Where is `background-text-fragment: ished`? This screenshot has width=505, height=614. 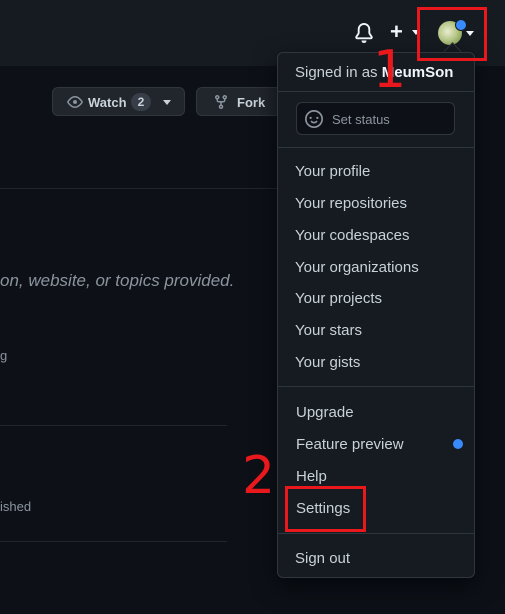
background-text-fragment: ished is located at coordinates (16, 506).